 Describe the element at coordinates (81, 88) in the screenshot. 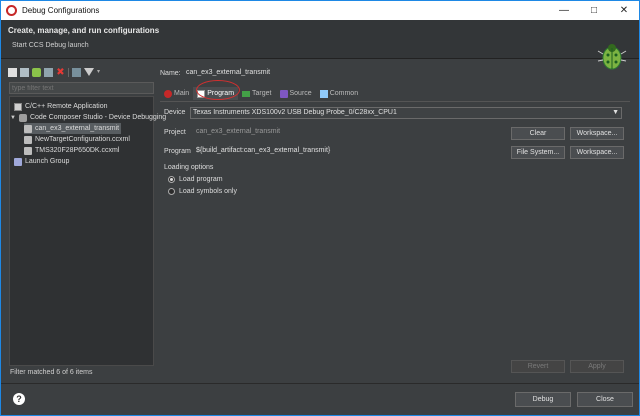

I see `filter-input` at that location.